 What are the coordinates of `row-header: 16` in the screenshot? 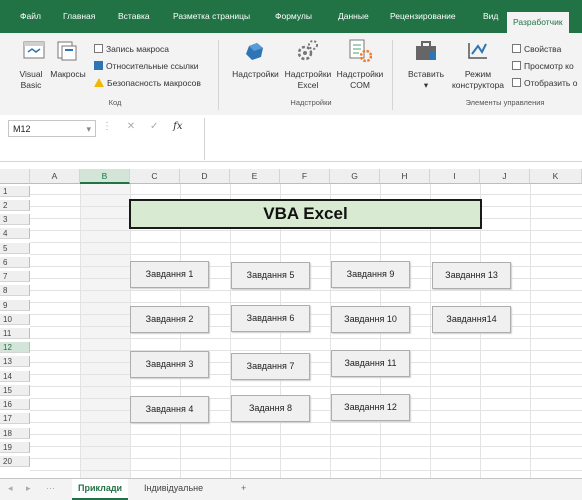 It's located at (15, 404).